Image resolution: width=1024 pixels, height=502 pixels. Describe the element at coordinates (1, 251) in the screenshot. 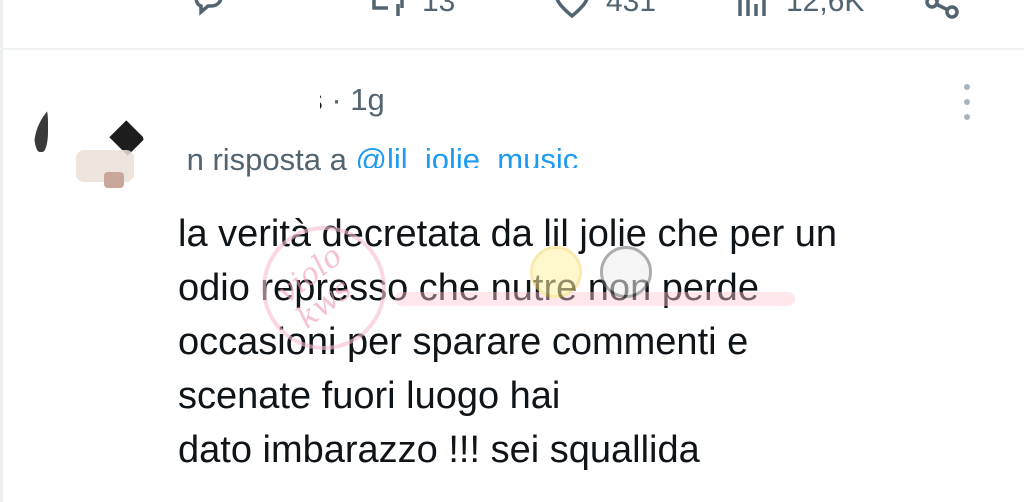

I see `left-edge-border` at that location.